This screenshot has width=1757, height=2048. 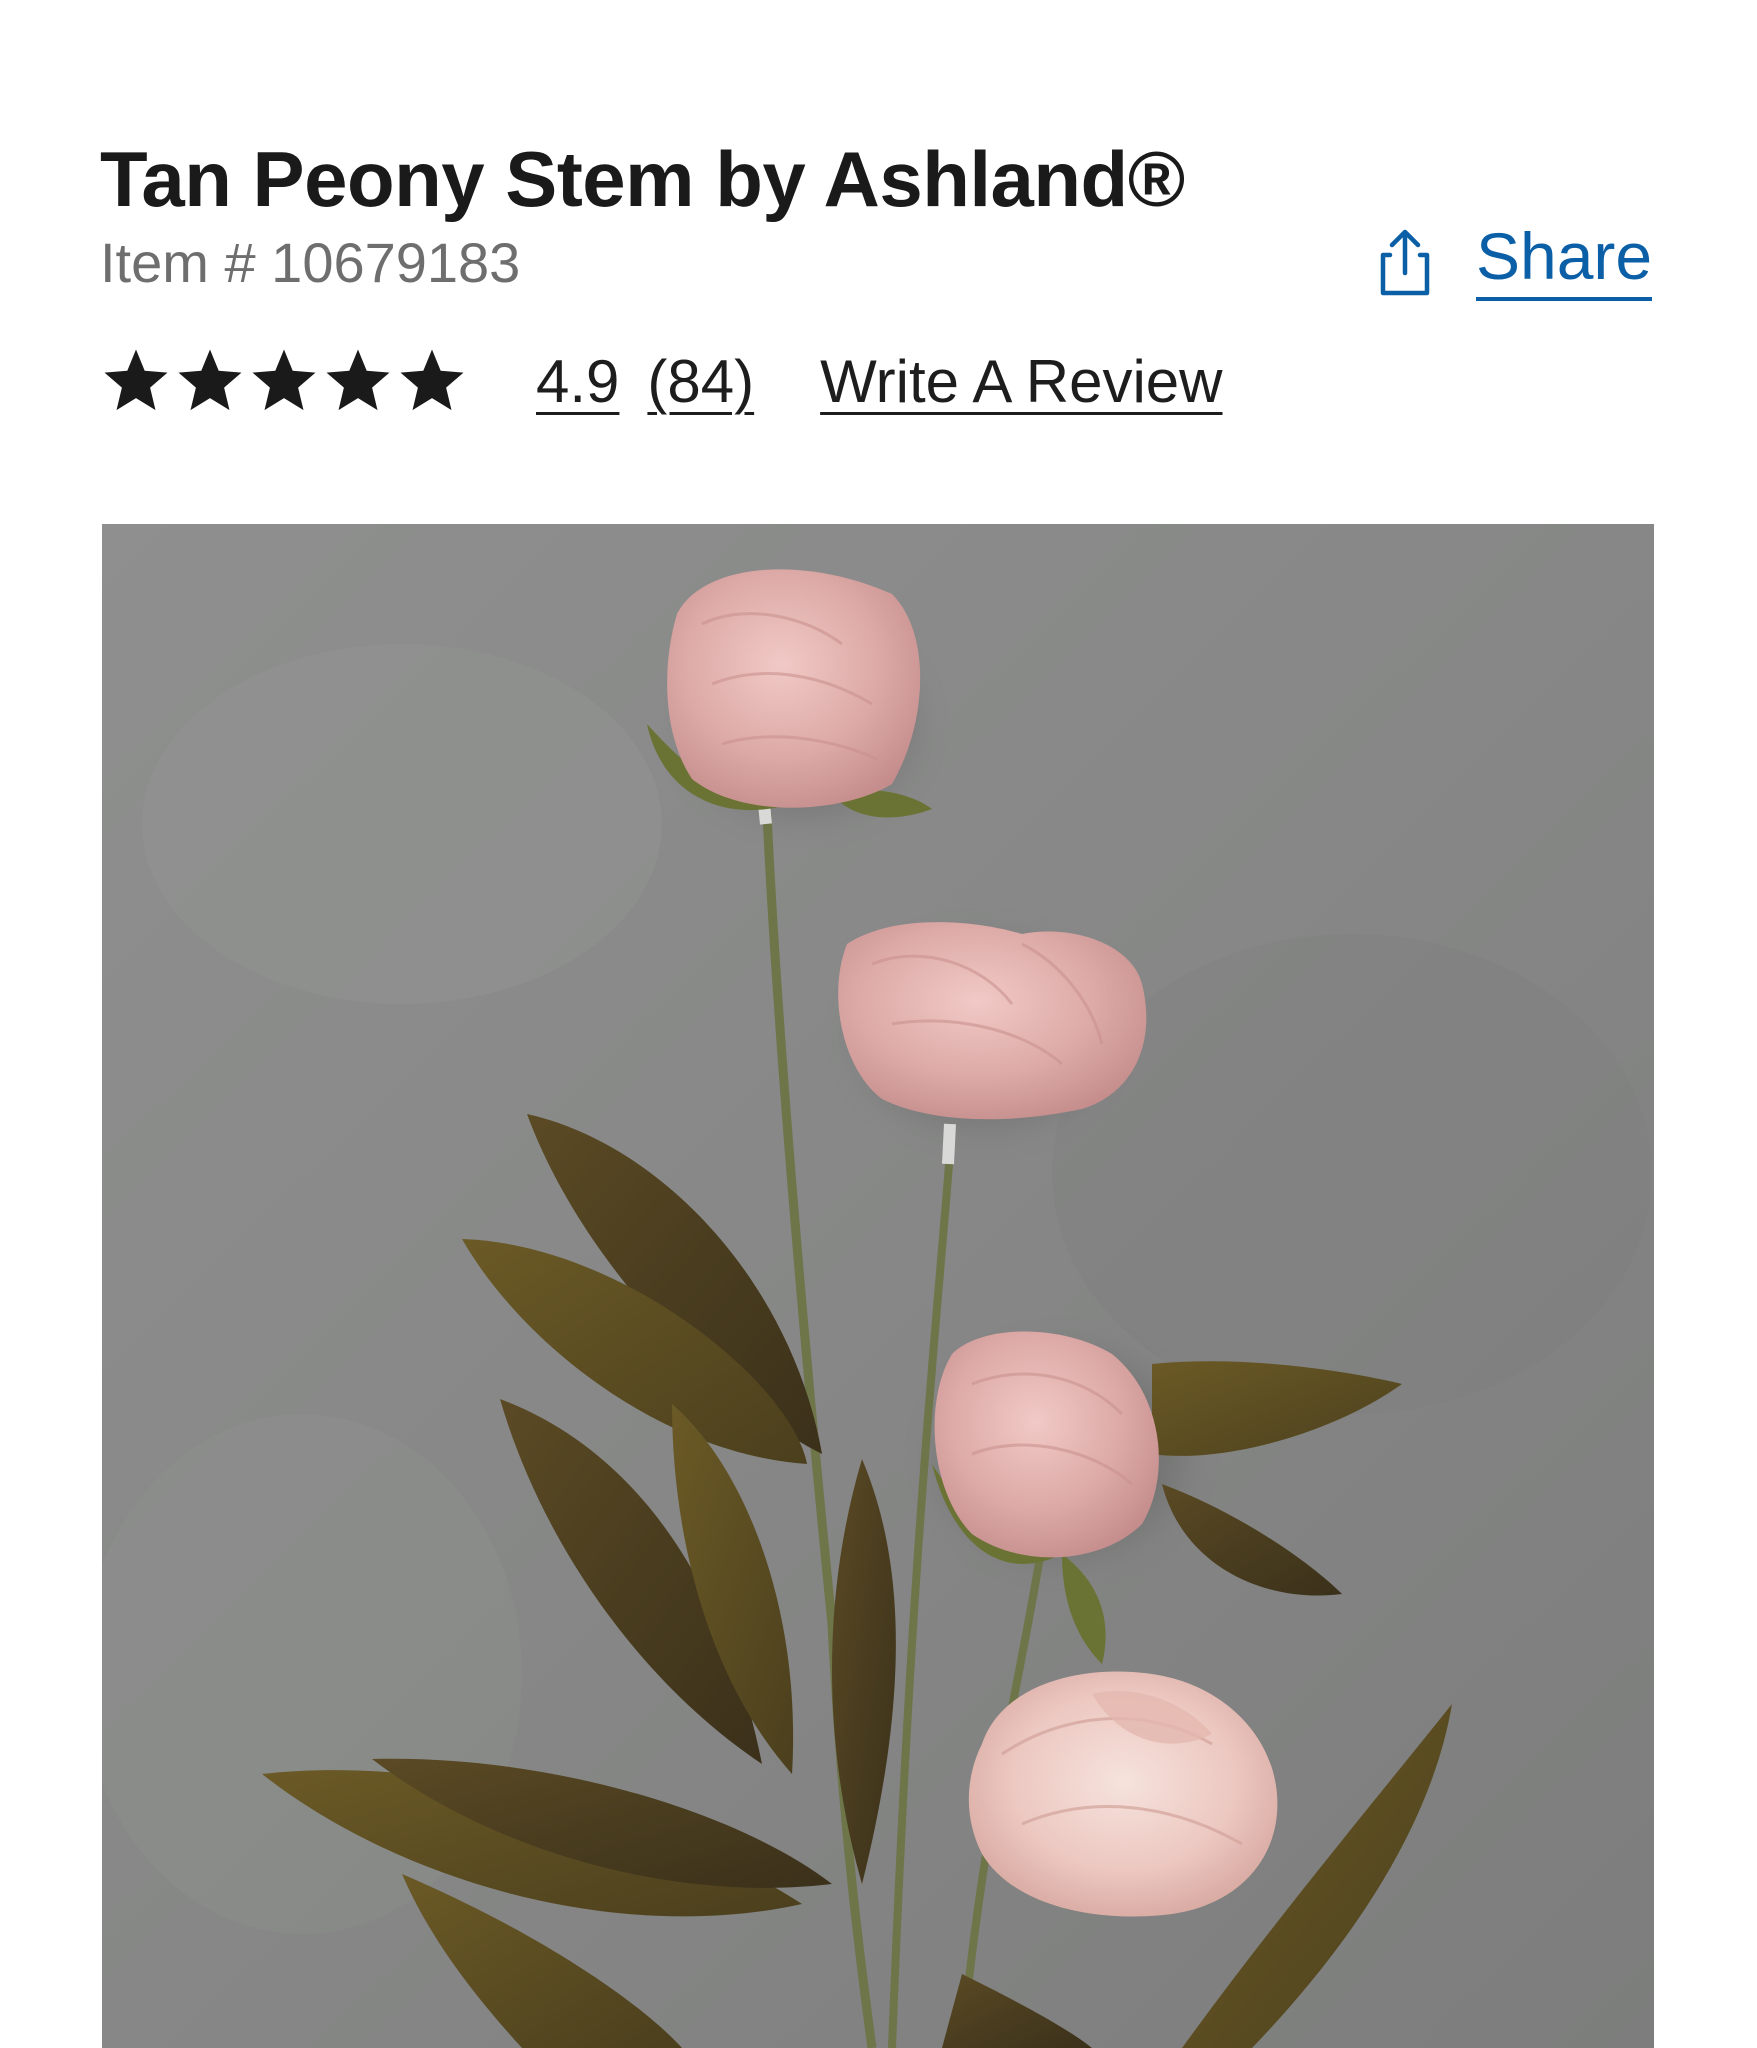 I want to click on star-rating, so click(x=284, y=381).